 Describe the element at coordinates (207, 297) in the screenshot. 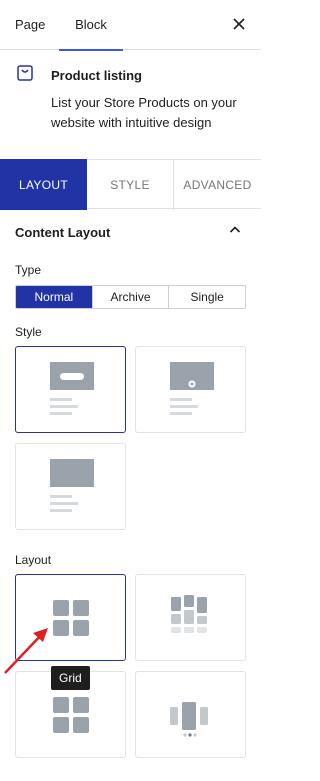

I see `type-option-single: Single` at that location.